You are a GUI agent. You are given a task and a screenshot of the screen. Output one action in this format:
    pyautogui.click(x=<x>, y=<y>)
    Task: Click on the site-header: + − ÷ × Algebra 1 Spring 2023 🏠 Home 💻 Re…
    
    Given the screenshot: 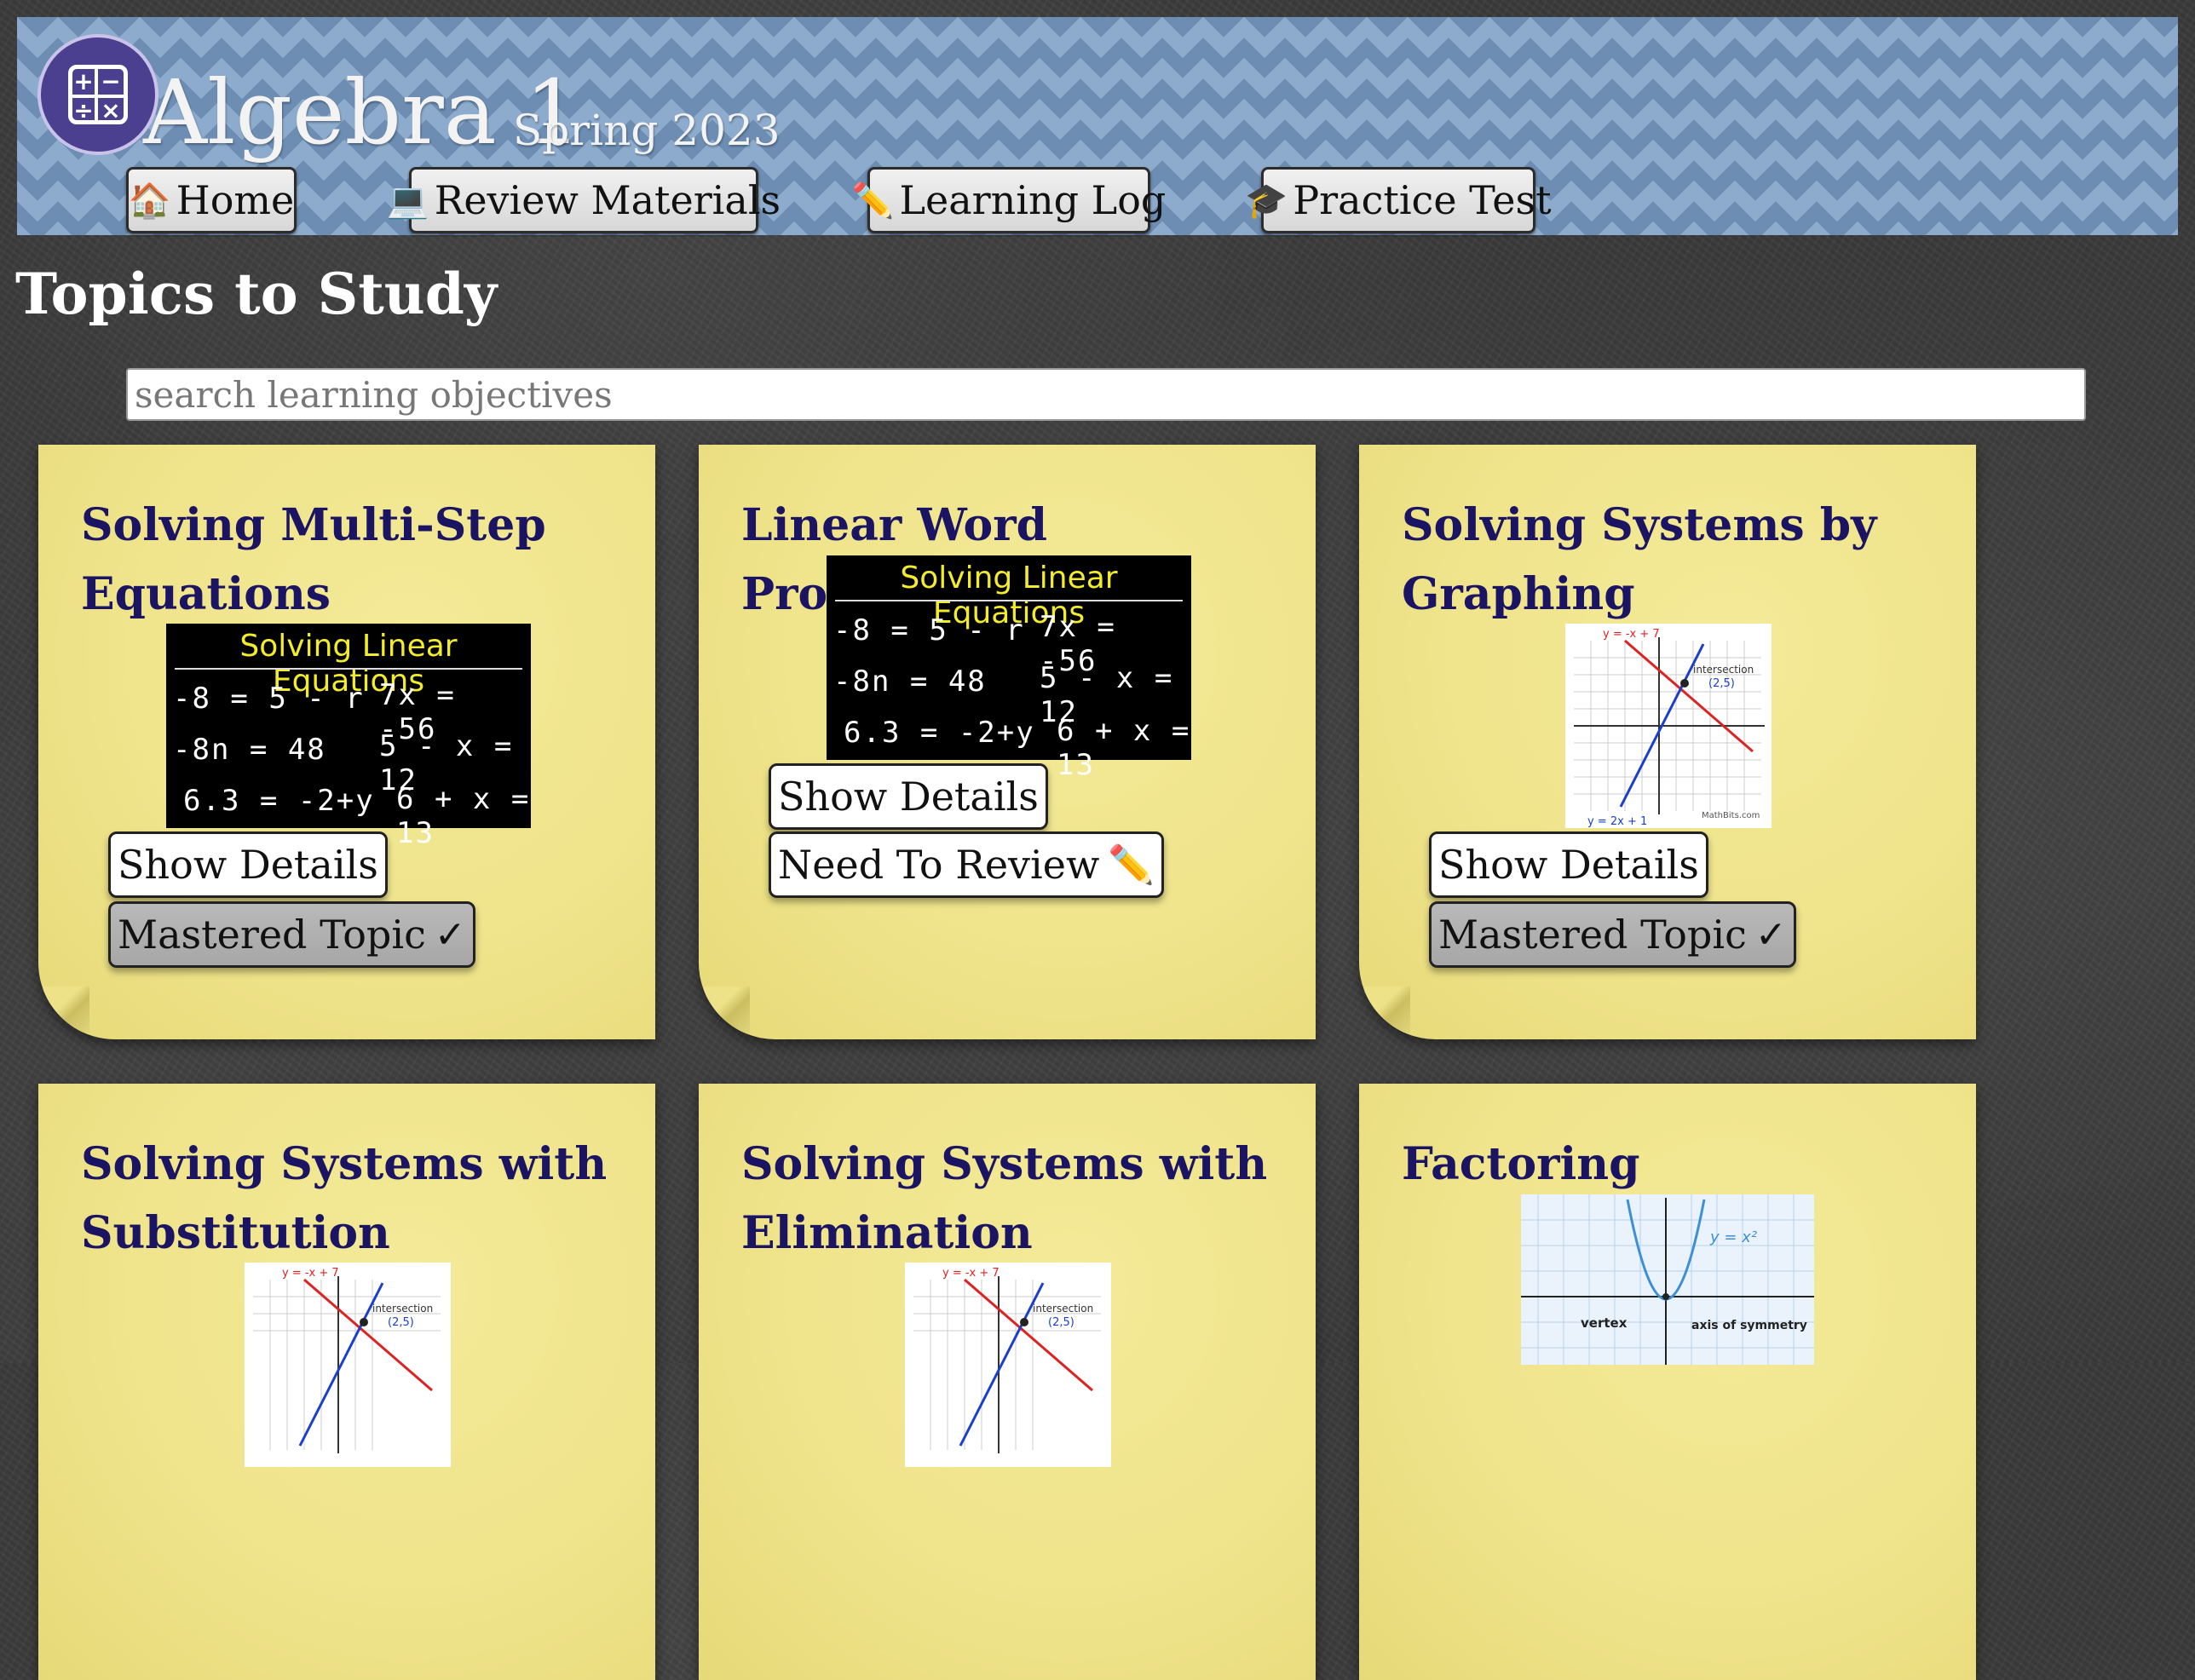 What is the action you would take?
    pyautogui.click(x=1097, y=126)
    